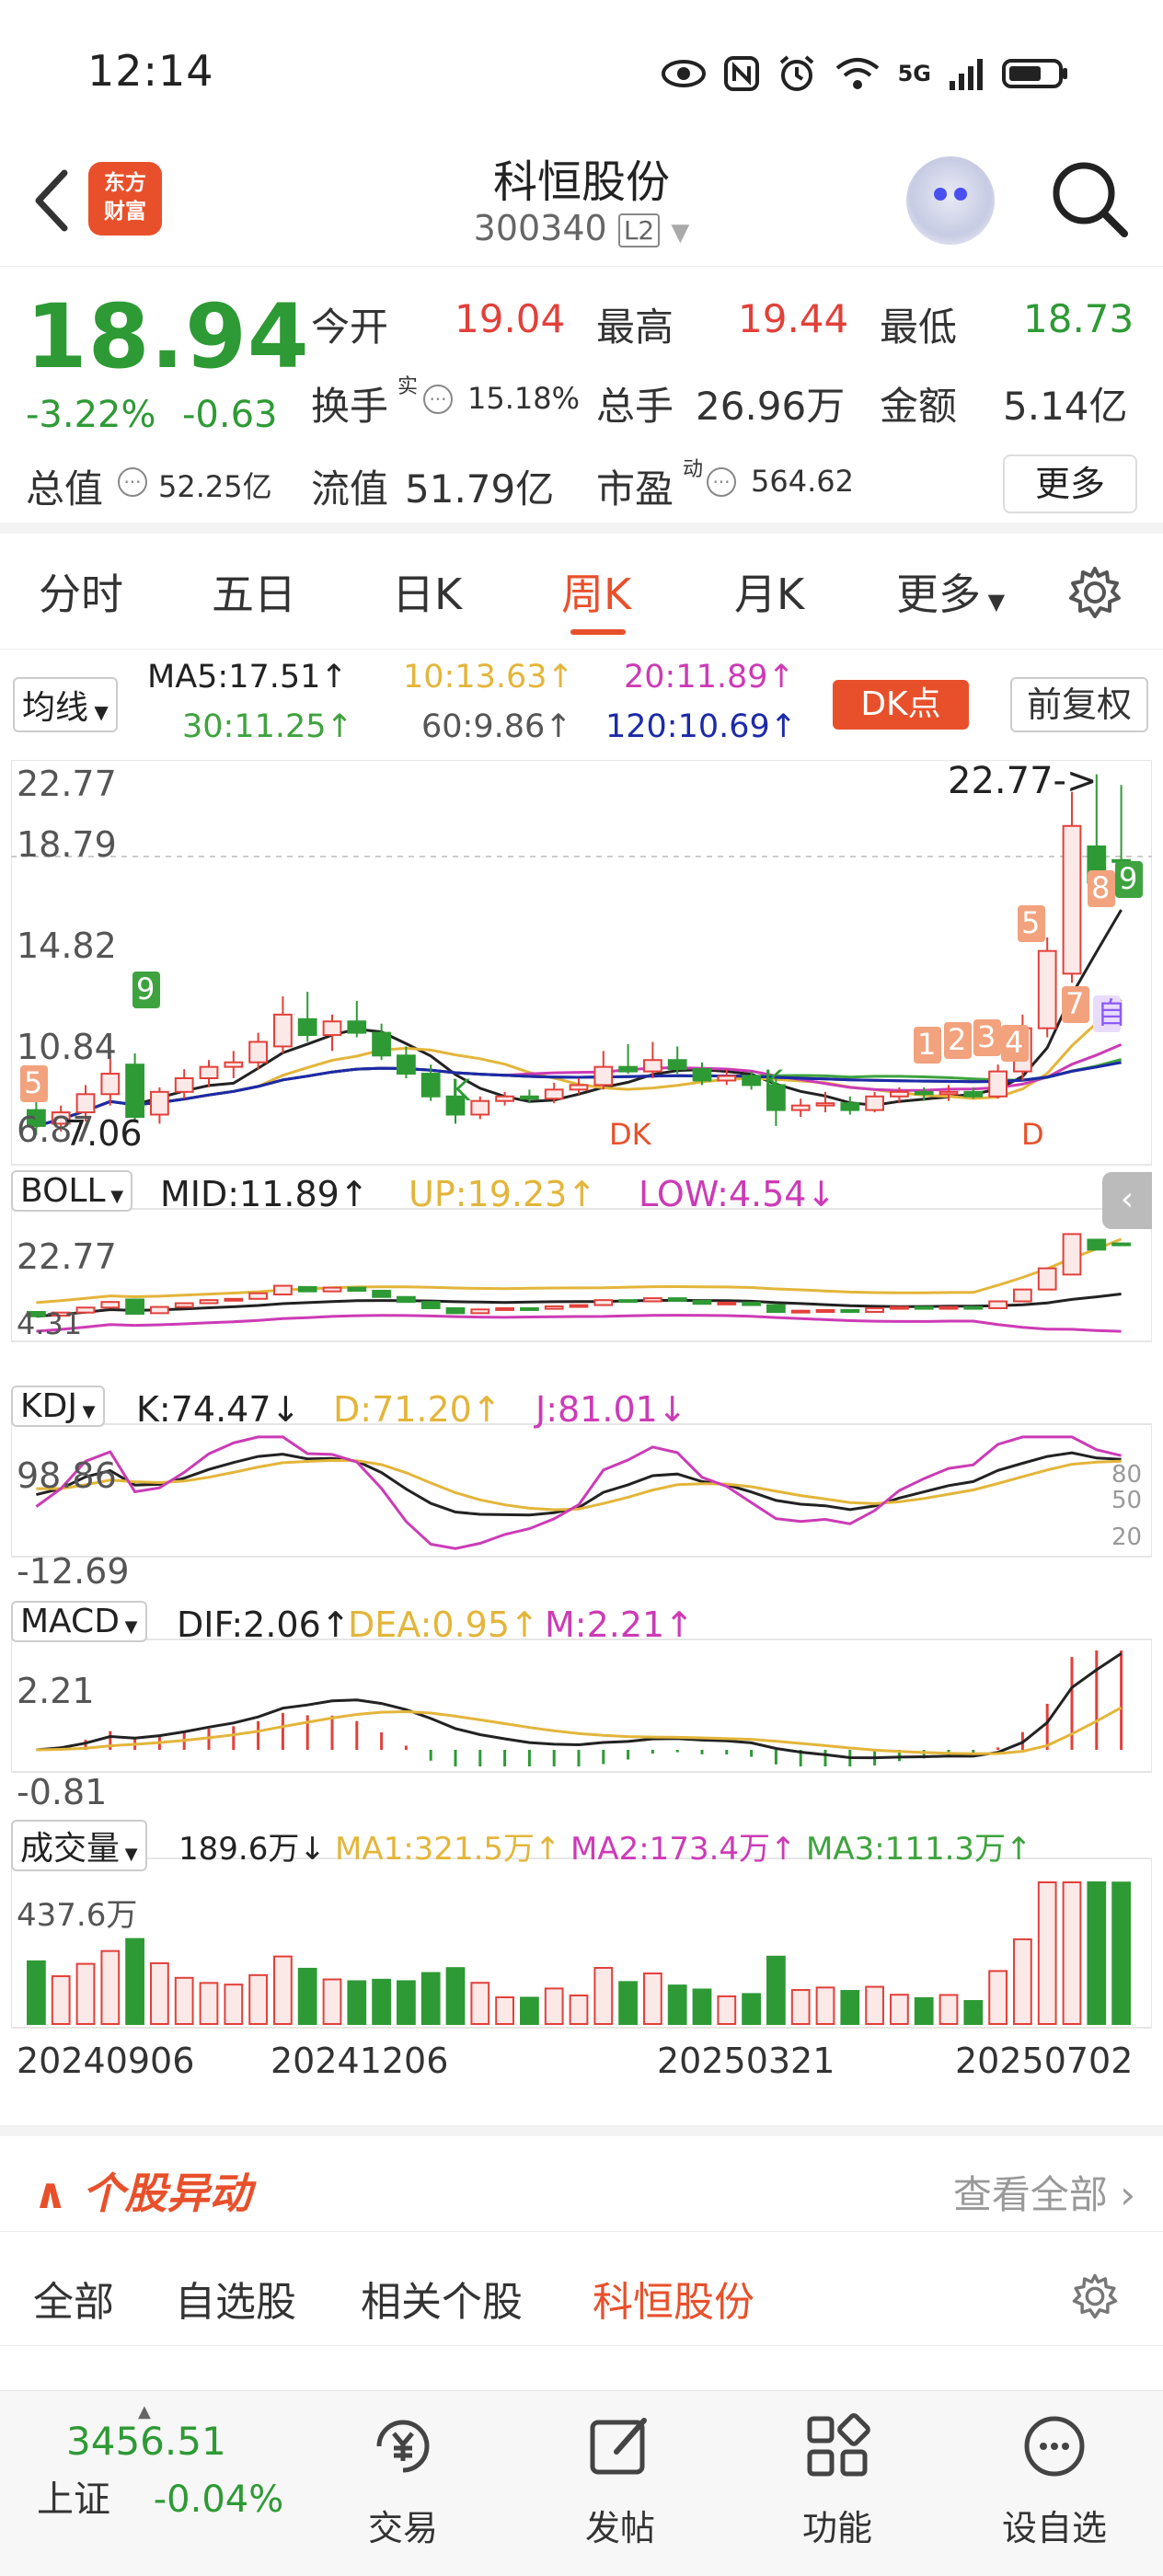  I want to click on subtab-related: 相关个股, so click(442, 2298).